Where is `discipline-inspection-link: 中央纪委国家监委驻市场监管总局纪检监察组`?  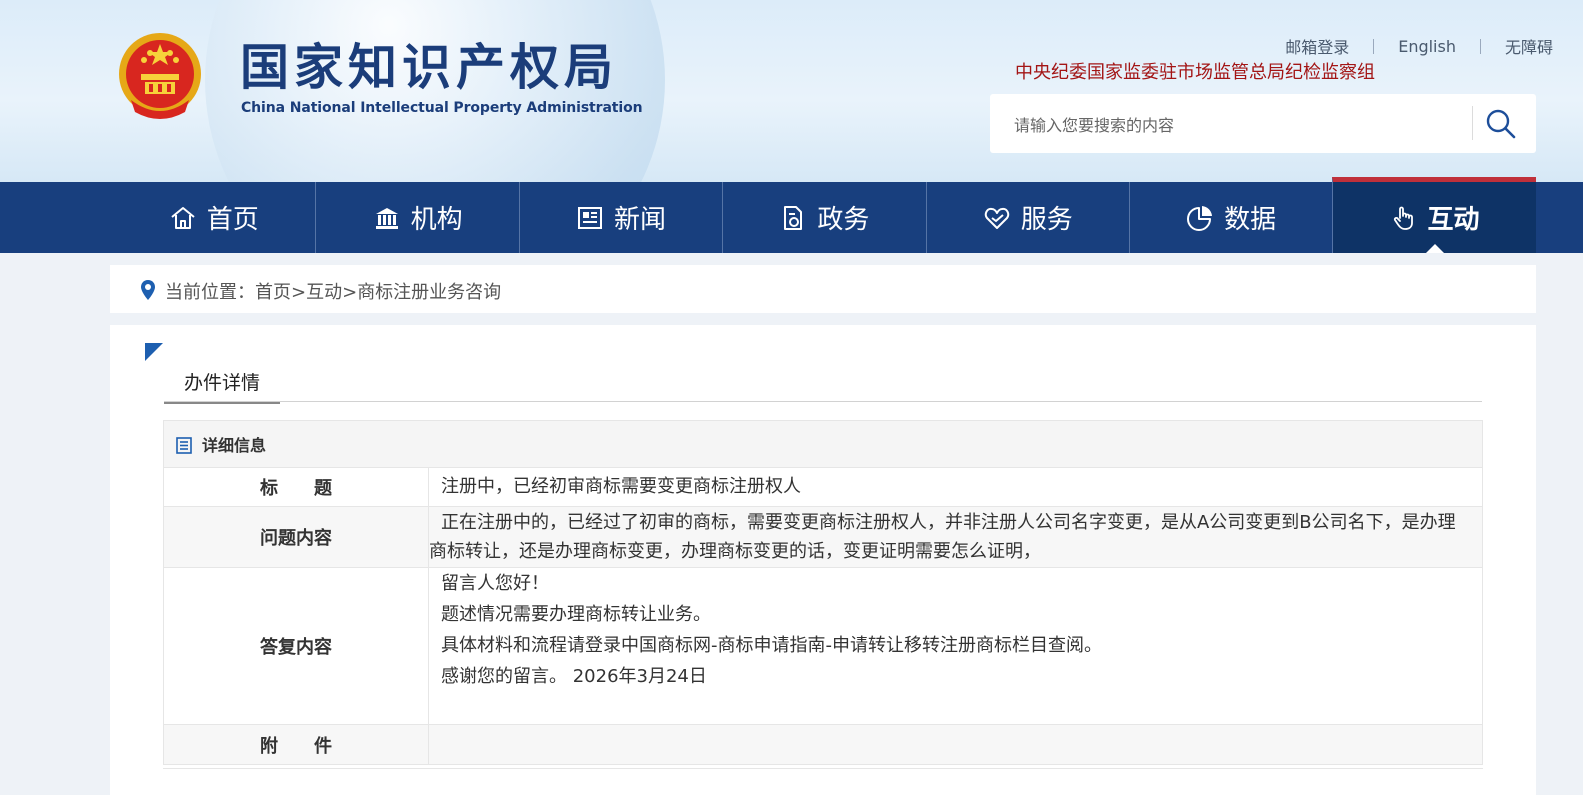 discipline-inspection-link: 中央纪委国家监委驻市场监管总局纪检监察组 is located at coordinates (1195, 71).